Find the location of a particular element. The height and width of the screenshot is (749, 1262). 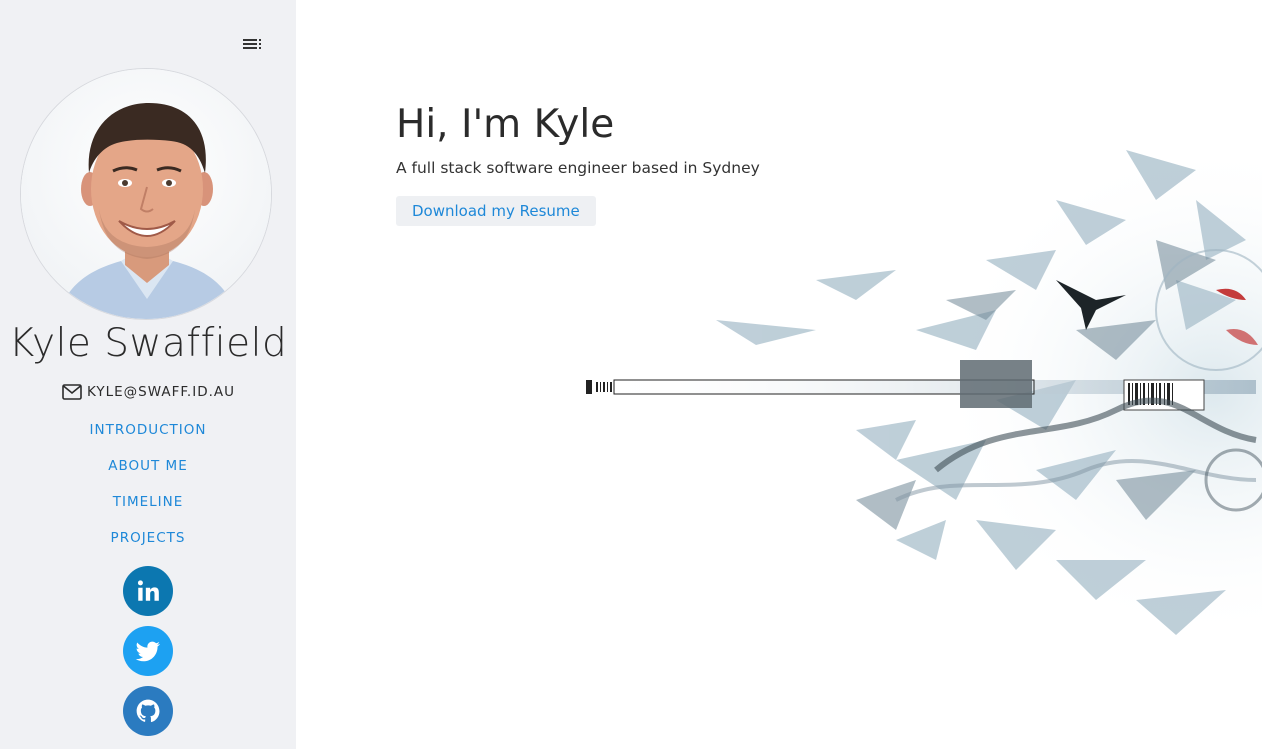

github-button is located at coordinates (148, 711).